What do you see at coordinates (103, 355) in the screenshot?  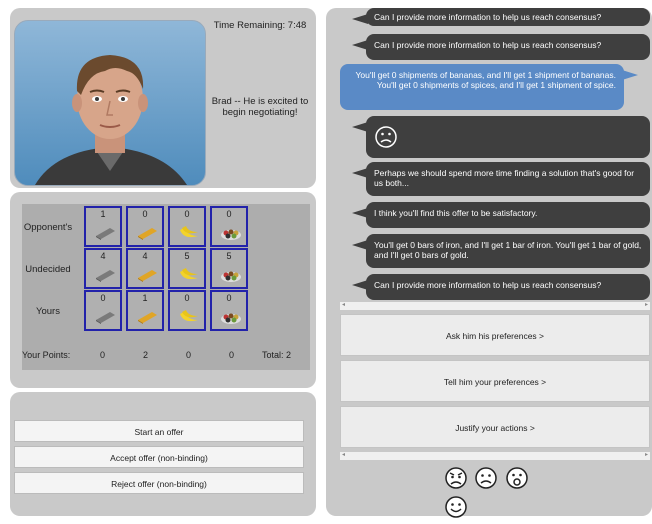 I see `points-iron: 0` at bounding box center [103, 355].